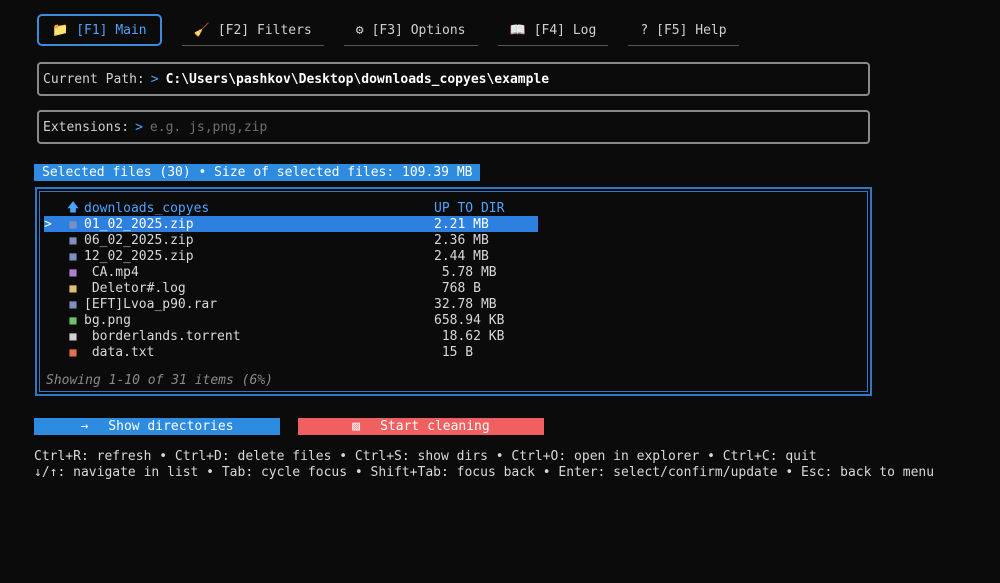  Describe the element at coordinates (280, 304) in the screenshot. I see `file-row: ■ [EFT]Lvoa_p90.rar 32.78 MB` at that location.